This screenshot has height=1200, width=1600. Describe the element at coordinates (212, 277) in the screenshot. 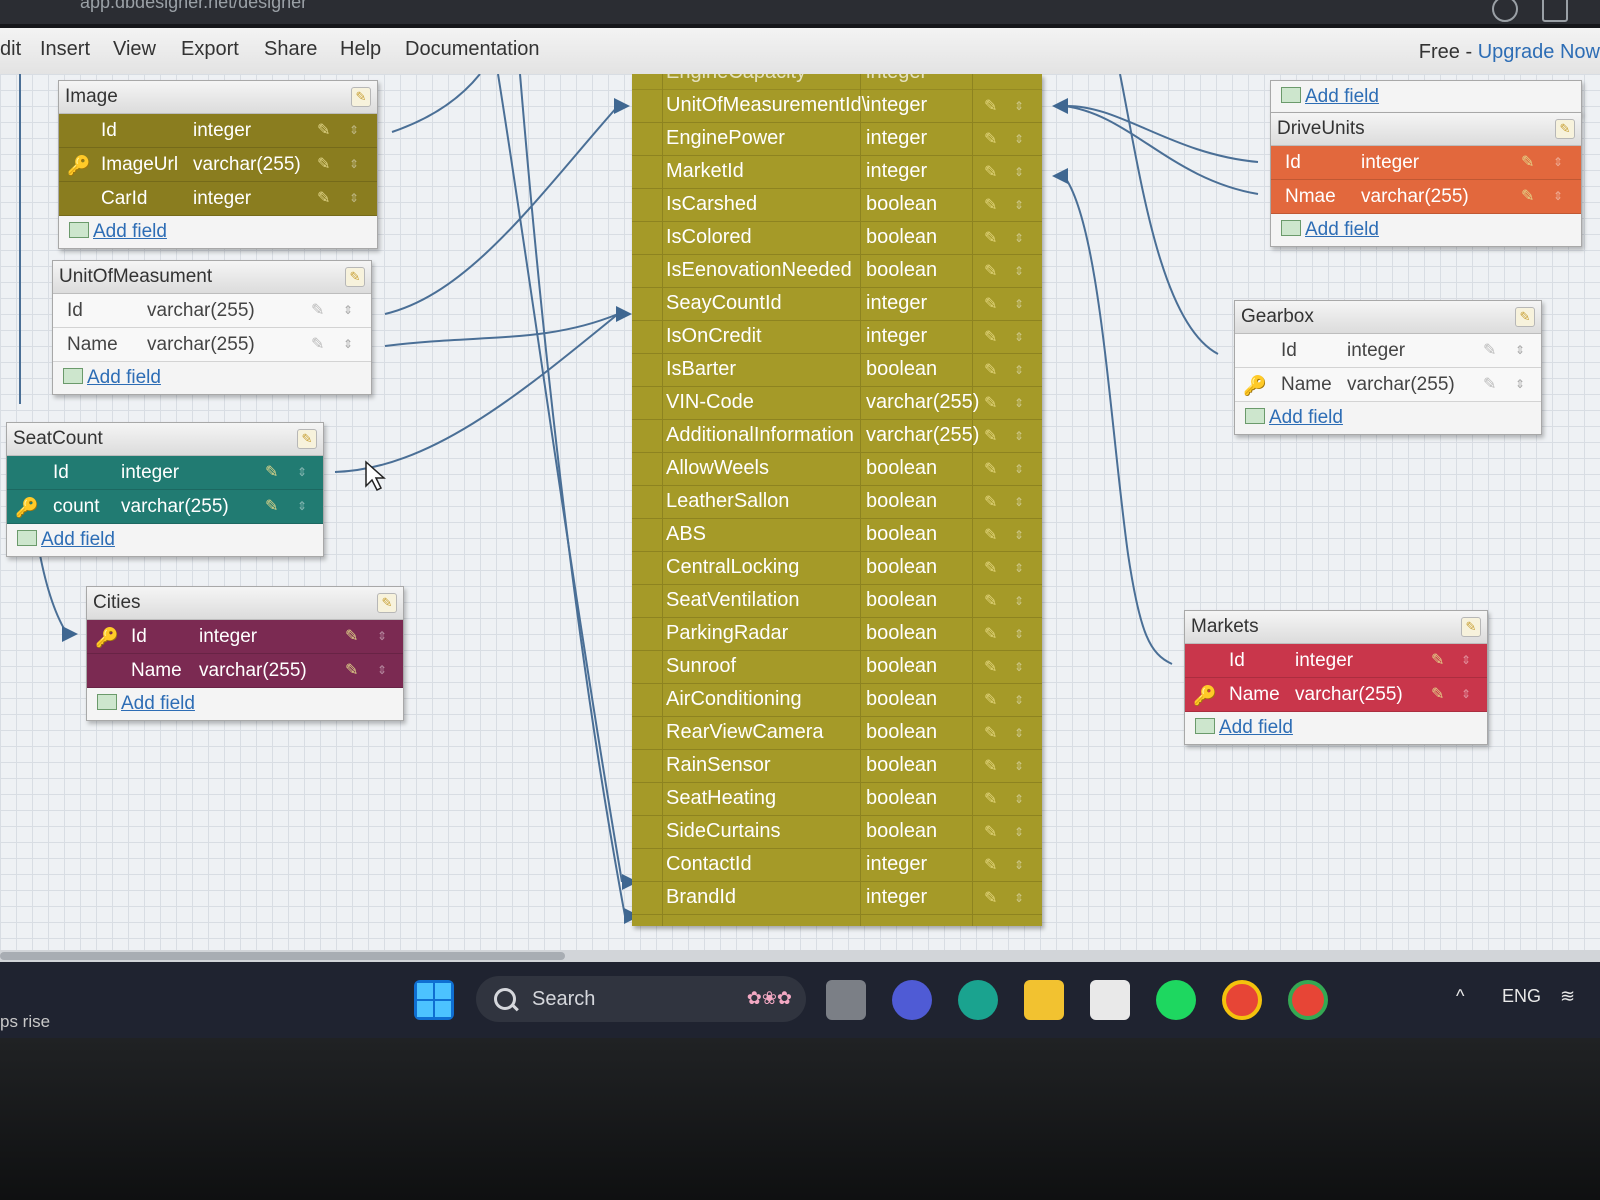

I see `table-header: UnitOfMeasument ✎` at that location.